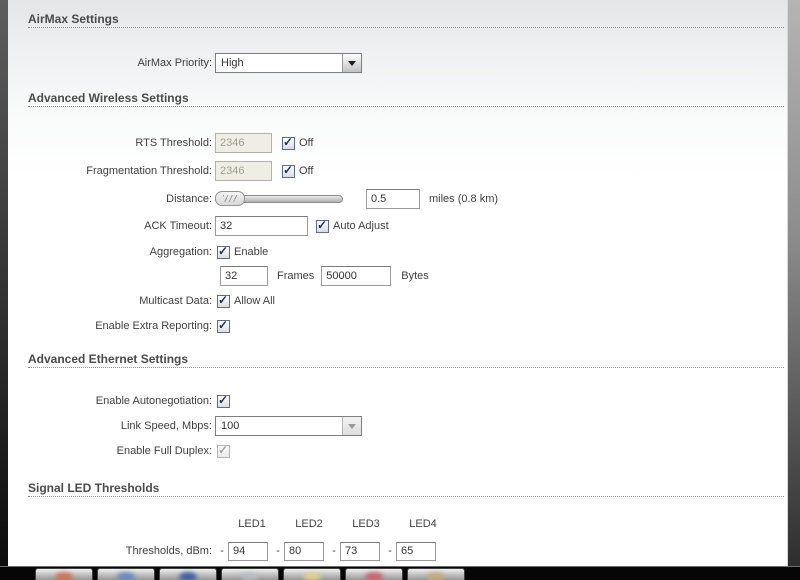  Describe the element at coordinates (168, 551) in the screenshot. I see `thresholds-dbm-label: Thresholds, dBm:` at that location.